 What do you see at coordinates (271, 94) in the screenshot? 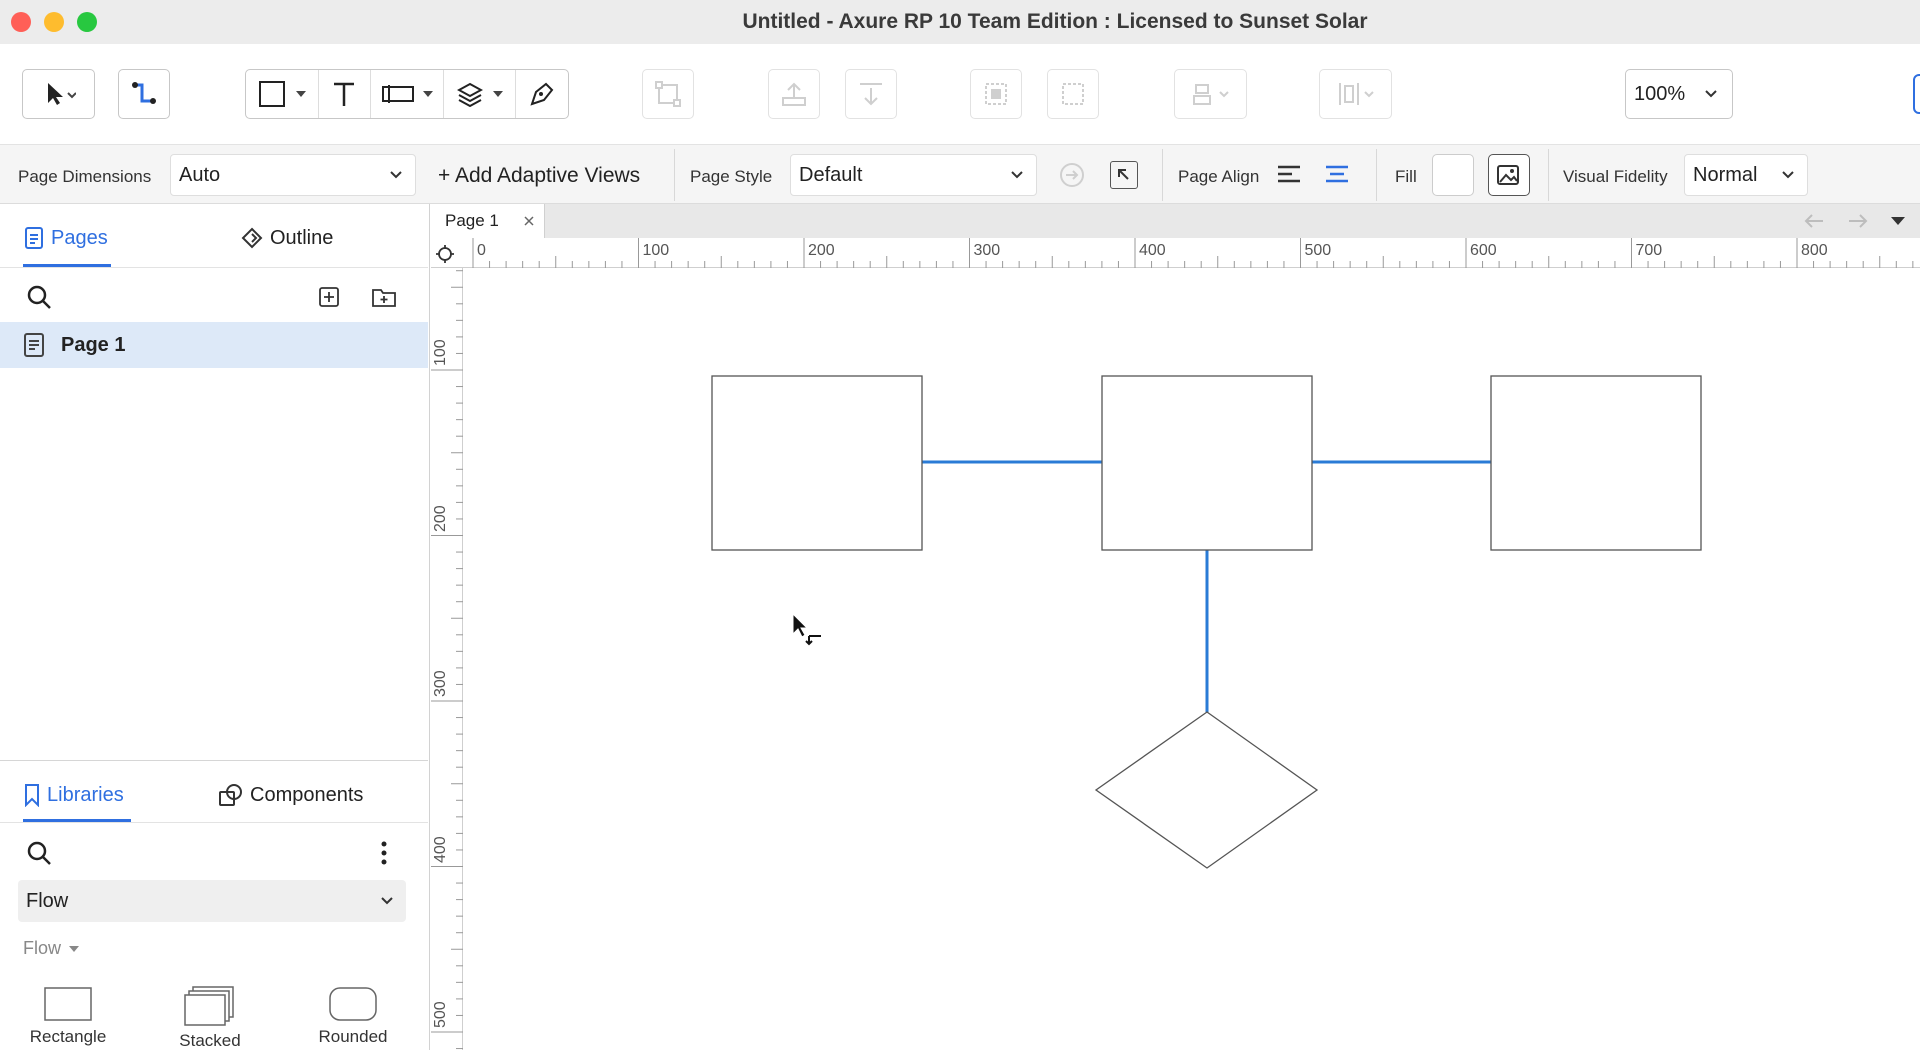
I see `rectangle-shape-icon` at bounding box center [271, 94].